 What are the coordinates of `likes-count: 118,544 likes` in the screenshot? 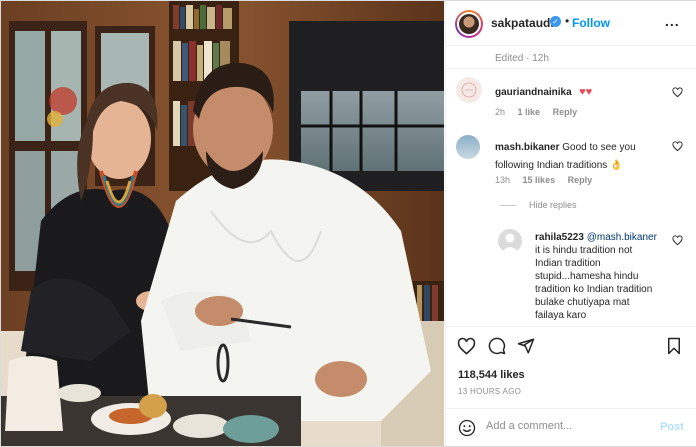 It's located at (491, 375).